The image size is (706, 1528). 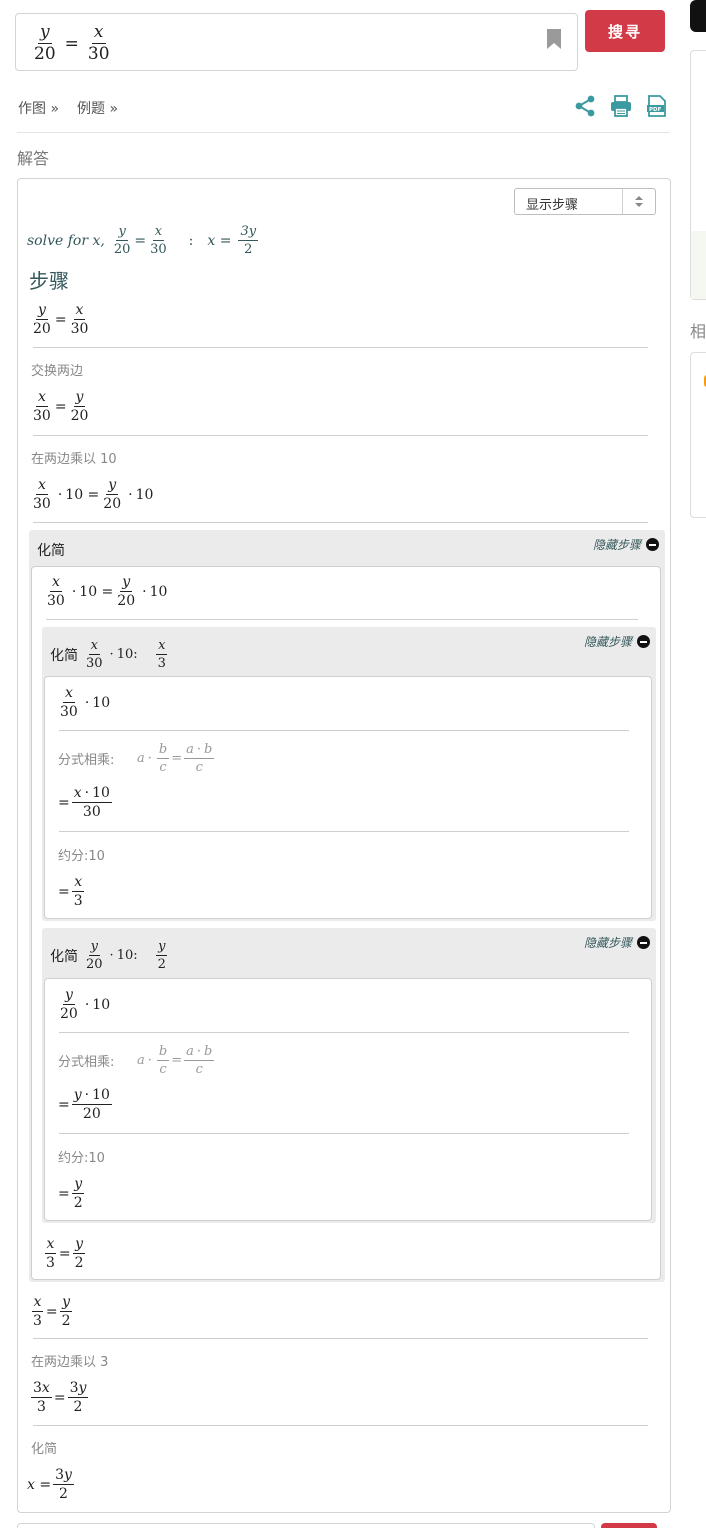 I want to click on search-input: y 20 = x 30, so click(x=296, y=42).